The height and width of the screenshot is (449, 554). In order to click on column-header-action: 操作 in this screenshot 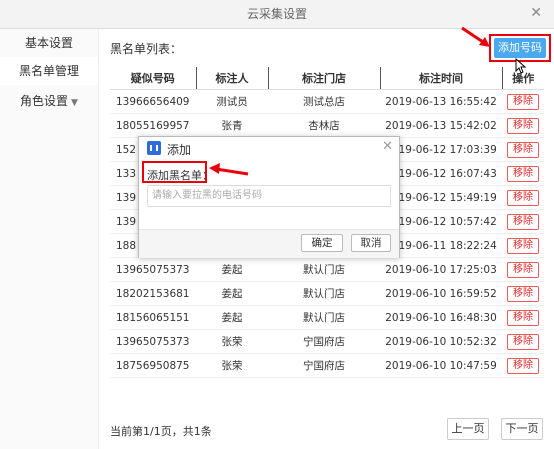, I will do `click(523, 78)`.